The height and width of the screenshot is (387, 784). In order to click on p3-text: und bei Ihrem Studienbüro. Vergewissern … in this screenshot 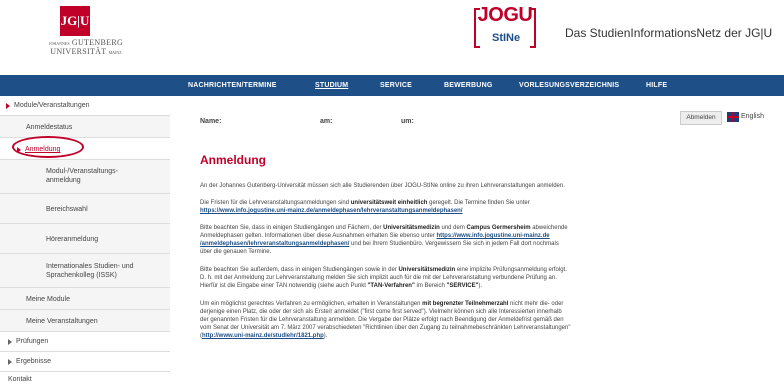, I will do `click(454, 244)`.